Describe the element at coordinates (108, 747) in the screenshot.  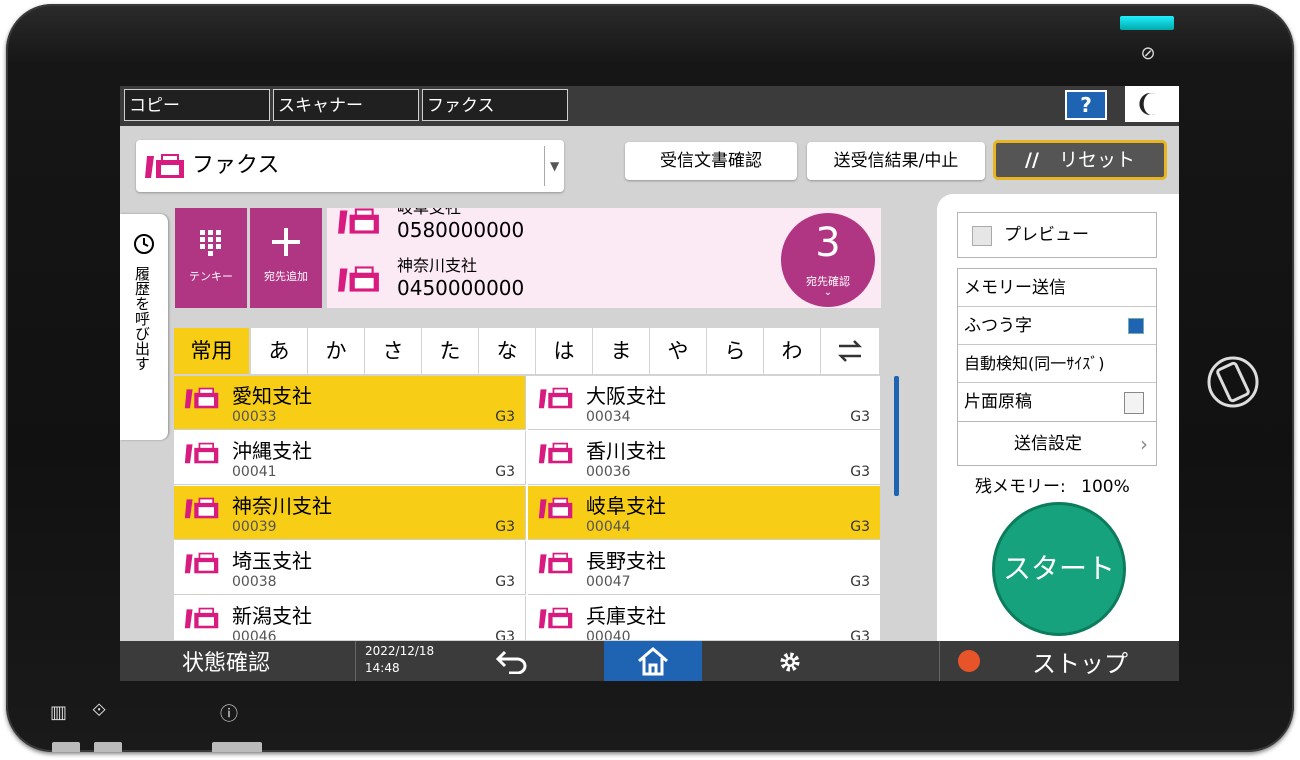
I see `bezel-tab` at that location.